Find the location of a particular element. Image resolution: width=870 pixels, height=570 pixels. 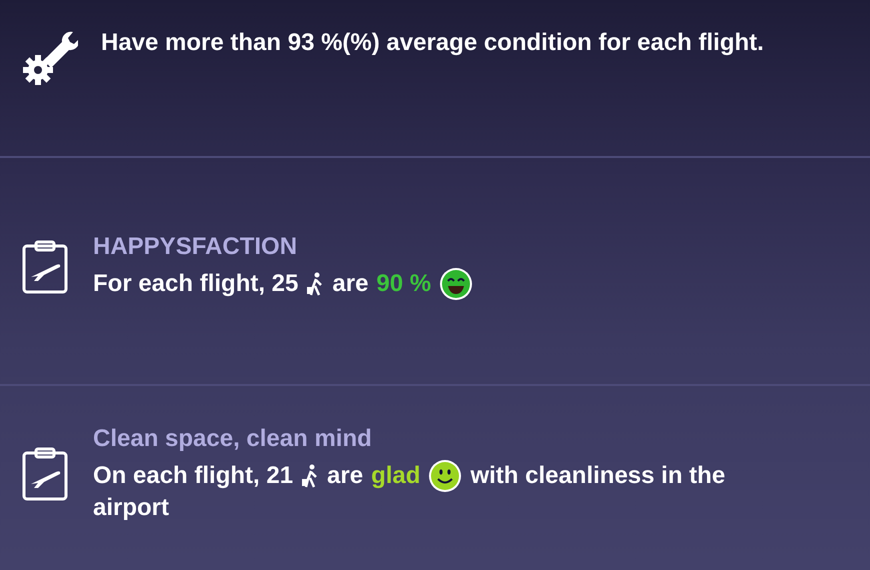

objective-text: with cleanliness in the is located at coordinates (598, 476).